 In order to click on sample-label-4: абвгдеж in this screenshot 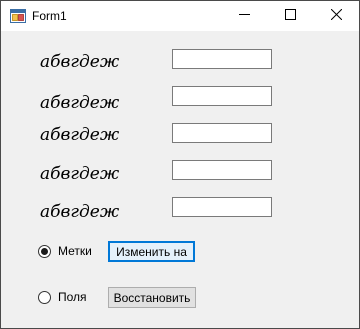, I will do `click(80, 174)`.